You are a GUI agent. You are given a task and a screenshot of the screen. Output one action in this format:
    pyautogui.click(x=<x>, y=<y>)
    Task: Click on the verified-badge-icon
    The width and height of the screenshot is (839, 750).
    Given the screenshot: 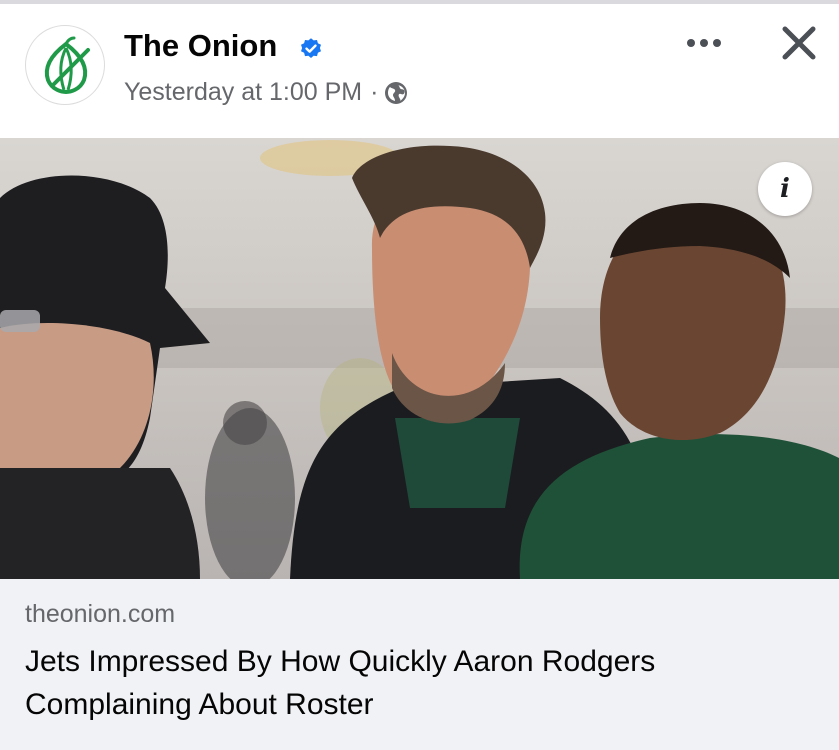 What is the action you would take?
    pyautogui.click(x=311, y=48)
    